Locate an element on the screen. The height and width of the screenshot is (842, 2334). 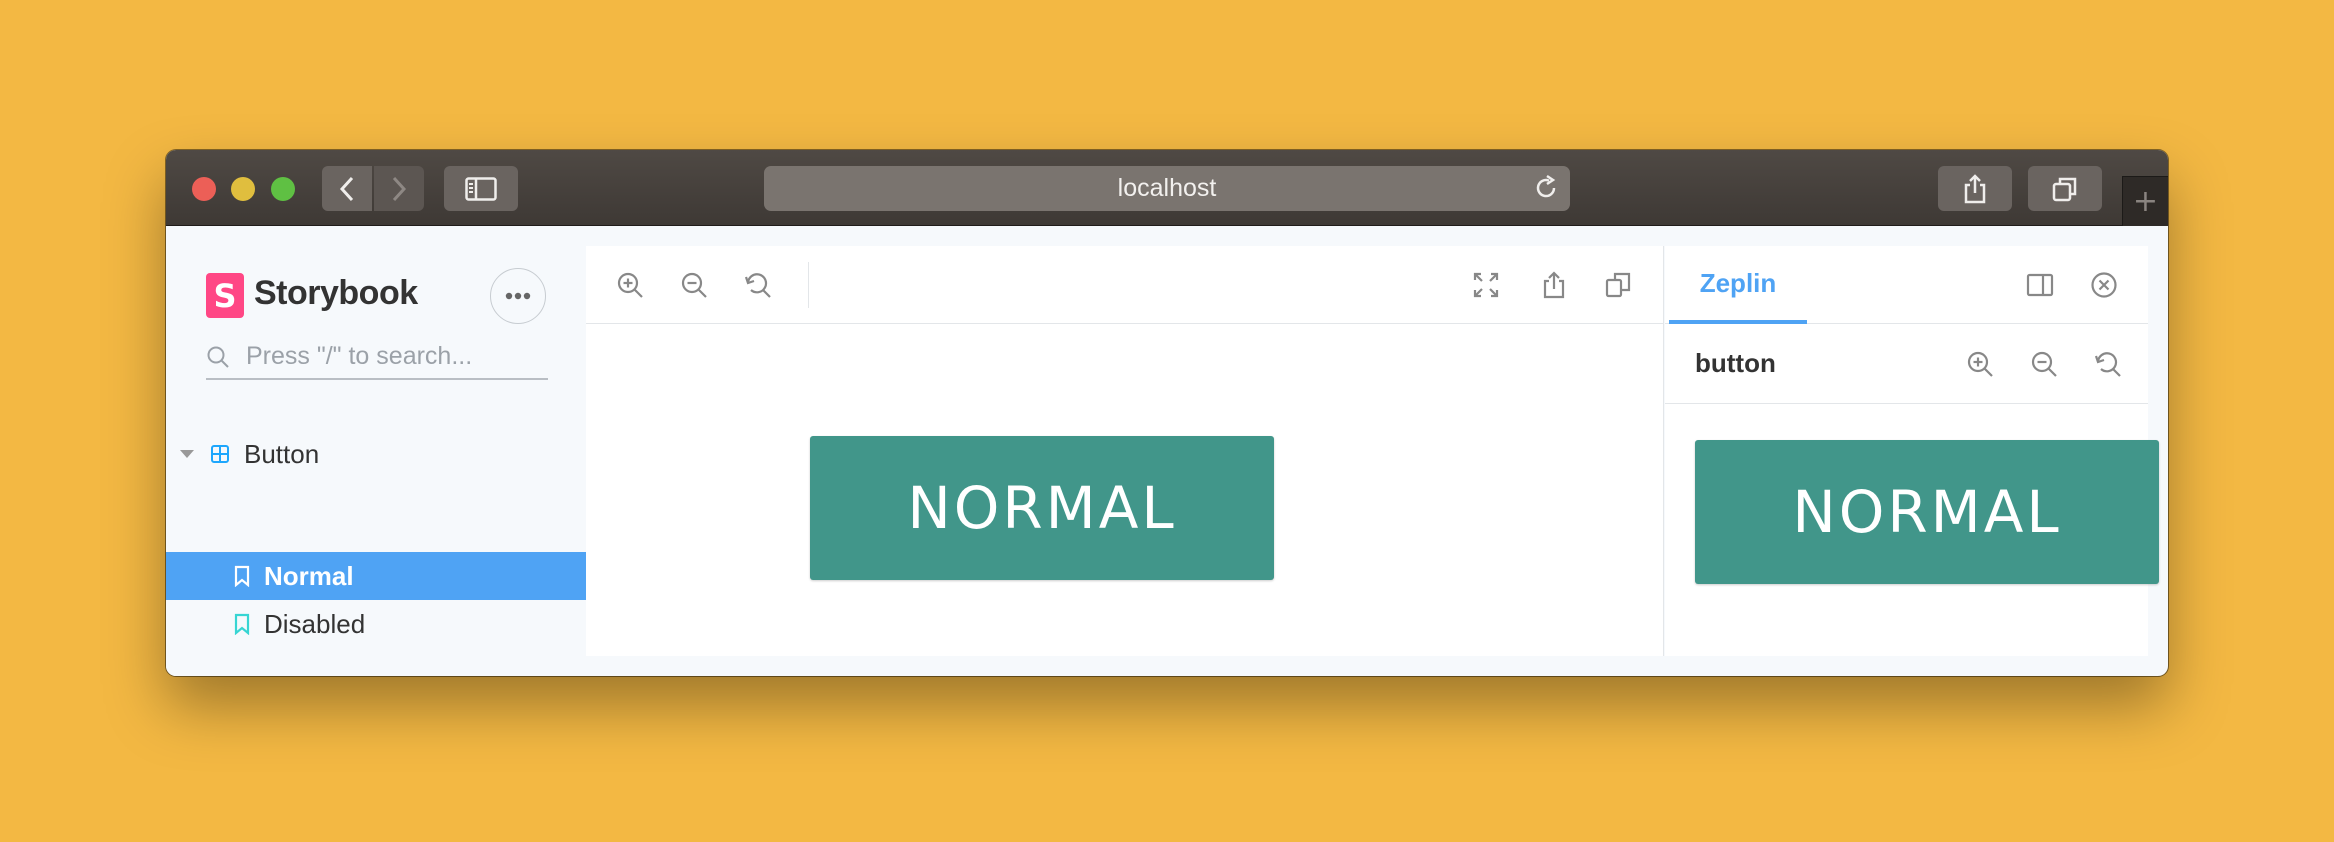
close-panel-button is located at coordinates (2104, 285).